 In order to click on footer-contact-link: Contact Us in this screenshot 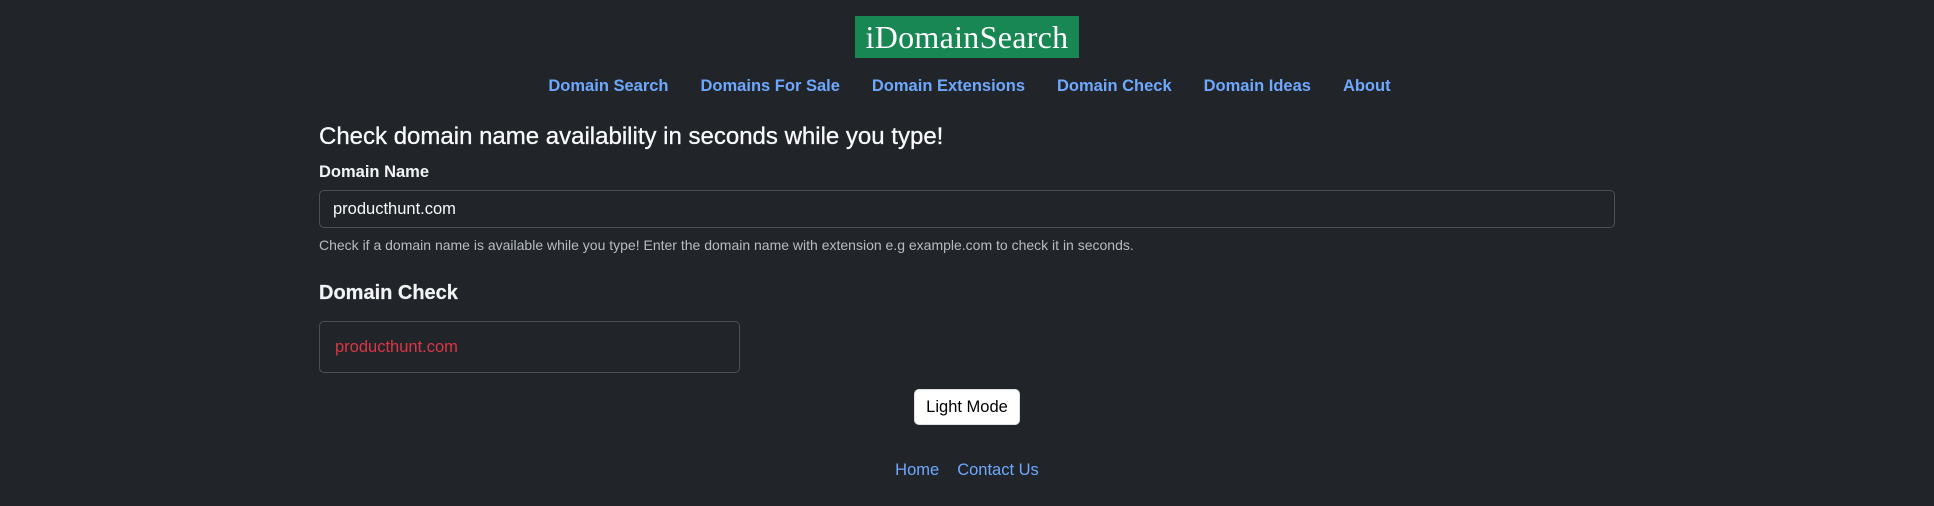, I will do `click(998, 470)`.